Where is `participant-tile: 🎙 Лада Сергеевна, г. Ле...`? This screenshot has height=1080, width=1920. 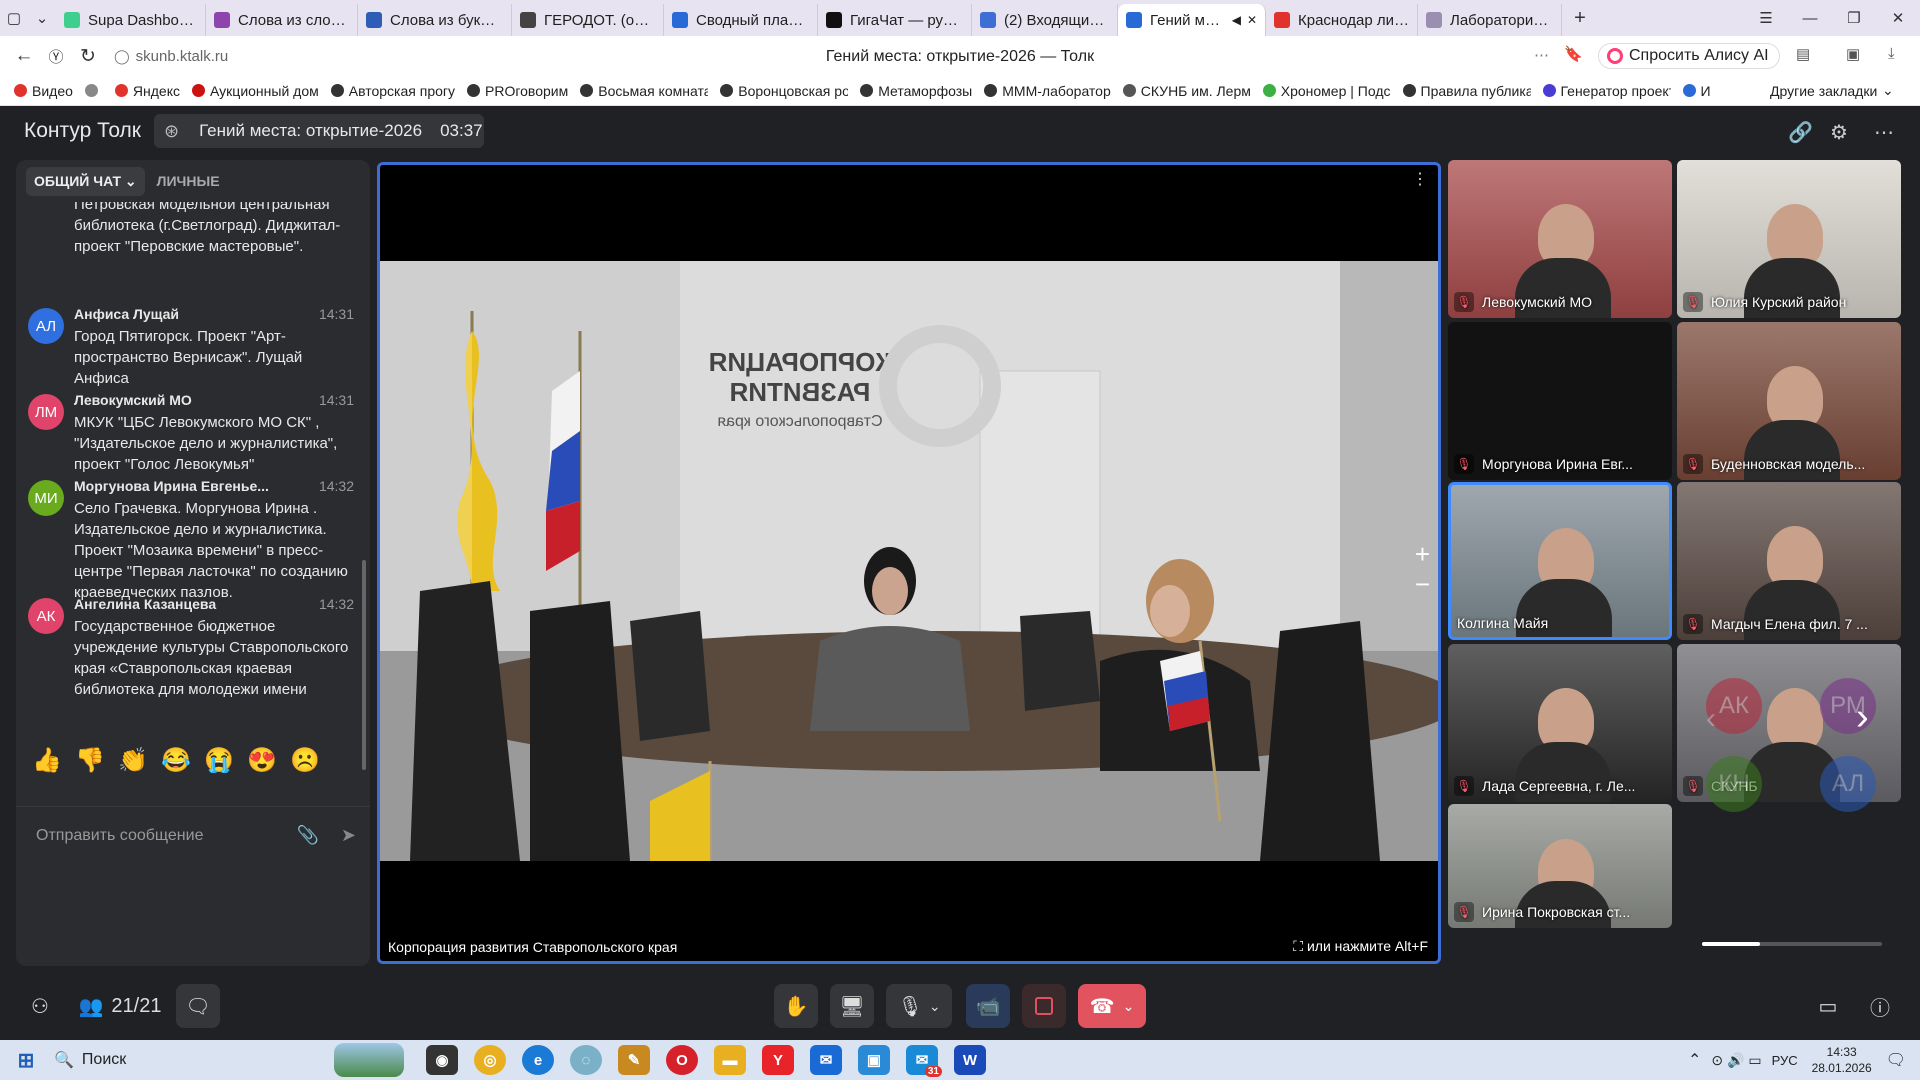 participant-tile: 🎙 Лада Сергеевна, г. Ле... is located at coordinates (1560, 723).